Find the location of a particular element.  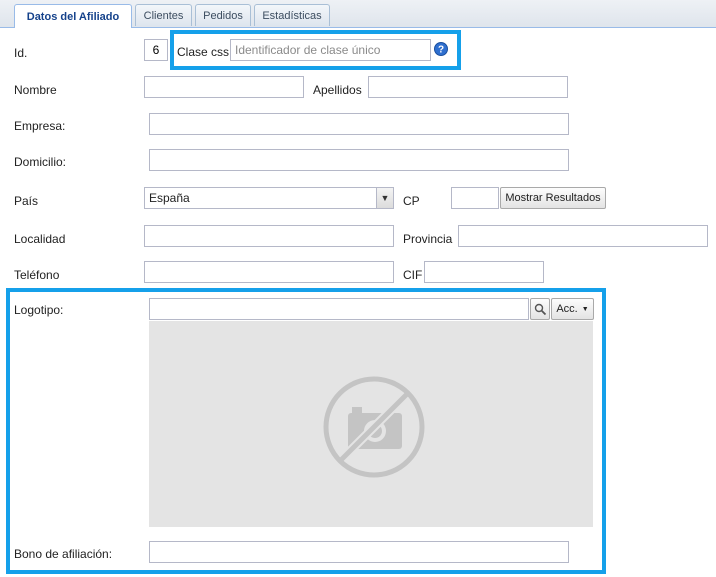

nombre-label: Nombre is located at coordinates (35, 90).